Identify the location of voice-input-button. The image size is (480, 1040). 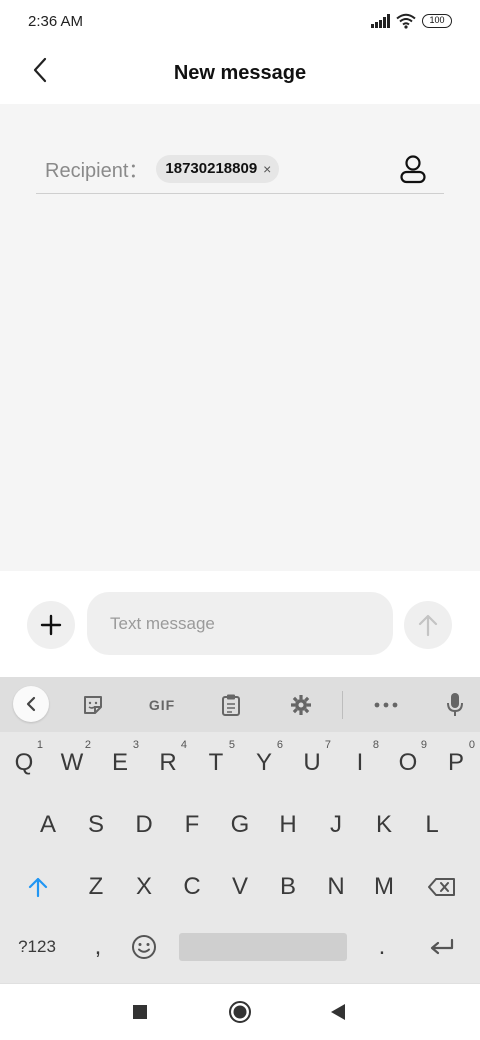
(455, 705).